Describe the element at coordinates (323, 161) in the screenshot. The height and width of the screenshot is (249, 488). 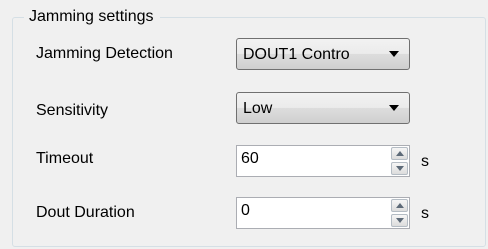
I see `timeout-spinner: 60` at that location.